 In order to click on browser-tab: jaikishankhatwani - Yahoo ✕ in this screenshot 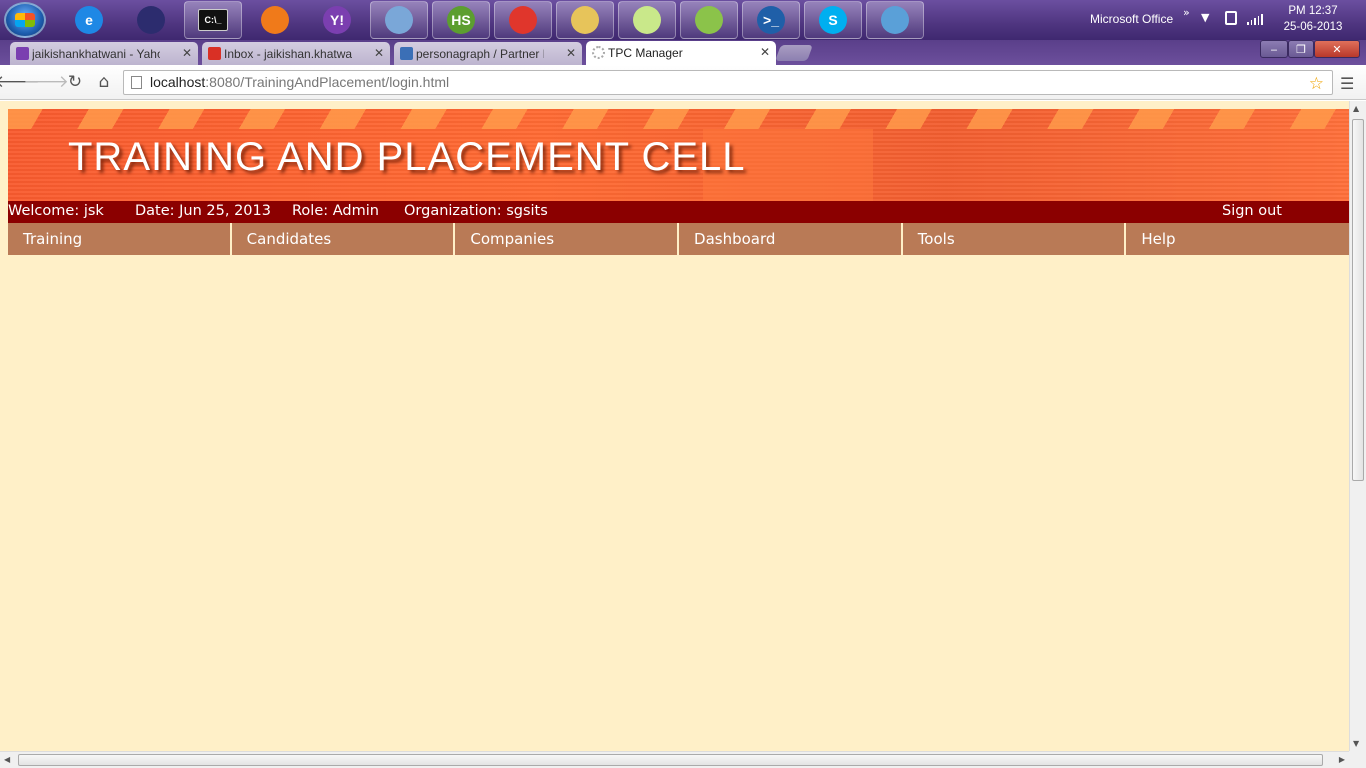, I will do `click(104, 53)`.